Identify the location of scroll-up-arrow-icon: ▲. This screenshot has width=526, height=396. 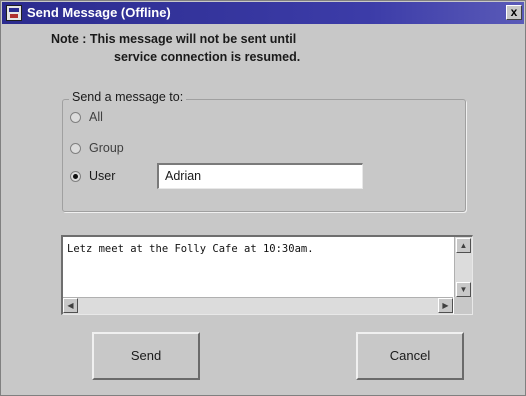
(463, 245).